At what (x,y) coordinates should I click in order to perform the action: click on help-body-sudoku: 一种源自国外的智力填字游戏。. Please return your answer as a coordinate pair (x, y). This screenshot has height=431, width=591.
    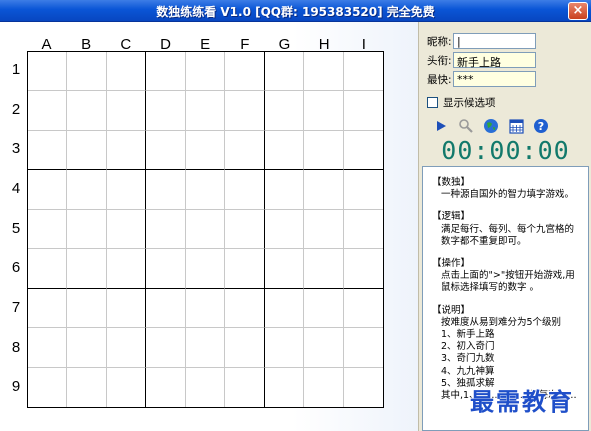
    Looking at the image, I should click on (508, 195).